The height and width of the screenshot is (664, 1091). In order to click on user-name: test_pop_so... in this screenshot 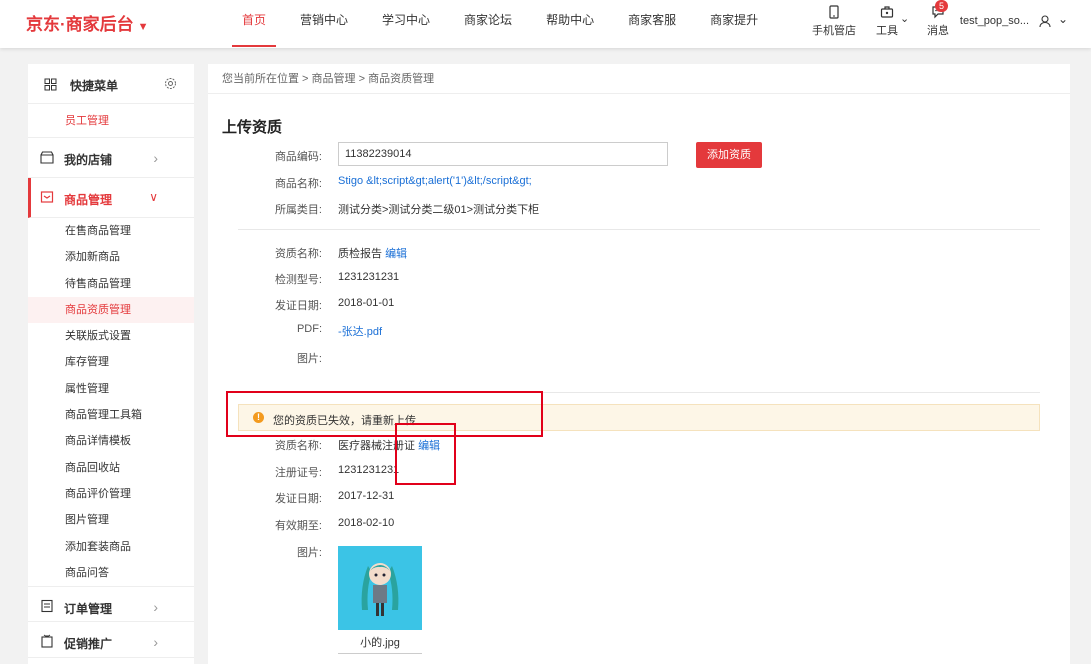, I will do `click(994, 21)`.